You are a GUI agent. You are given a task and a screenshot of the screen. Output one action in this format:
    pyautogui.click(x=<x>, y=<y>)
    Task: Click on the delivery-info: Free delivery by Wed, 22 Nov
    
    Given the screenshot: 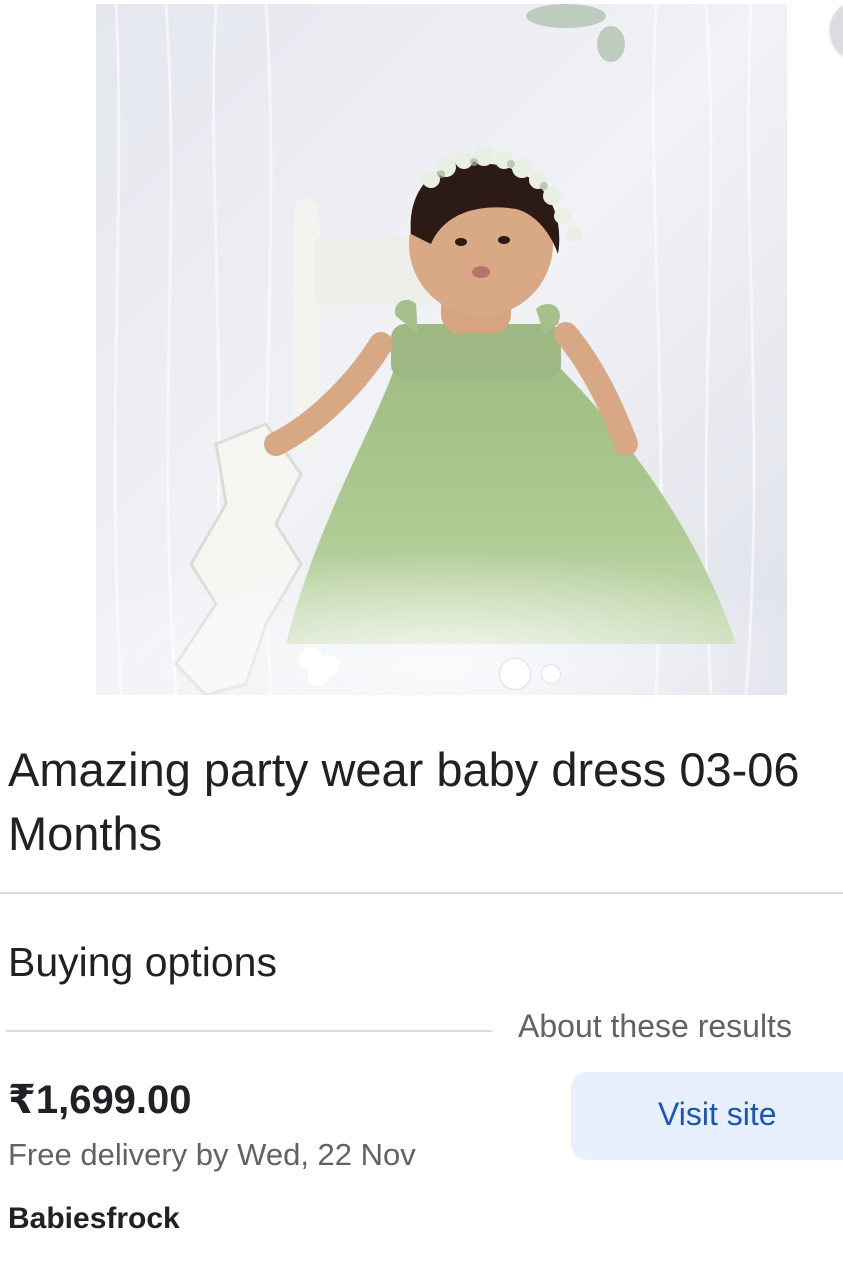 What is the action you would take?
    pyautogui.click(x=212, y=1154)
    